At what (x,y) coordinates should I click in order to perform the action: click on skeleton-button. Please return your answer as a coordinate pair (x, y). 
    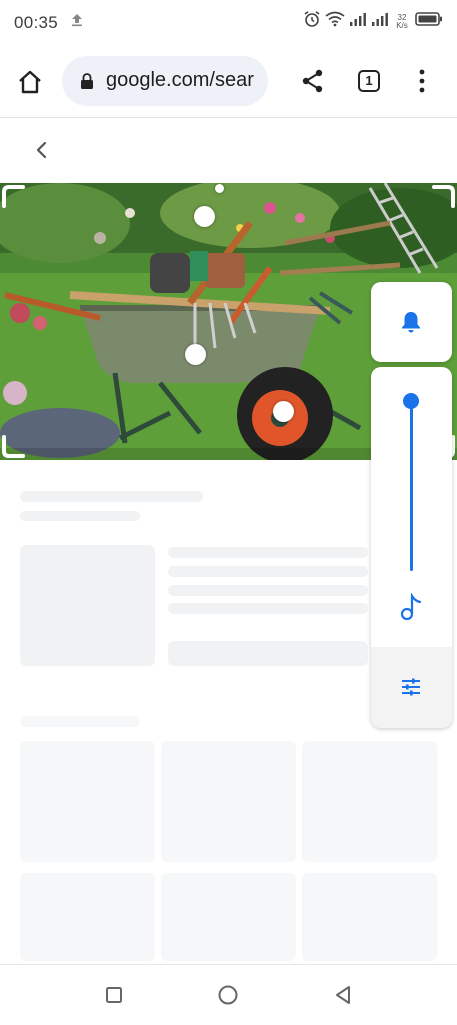
    Looking at the image, I should click on (268, 653).